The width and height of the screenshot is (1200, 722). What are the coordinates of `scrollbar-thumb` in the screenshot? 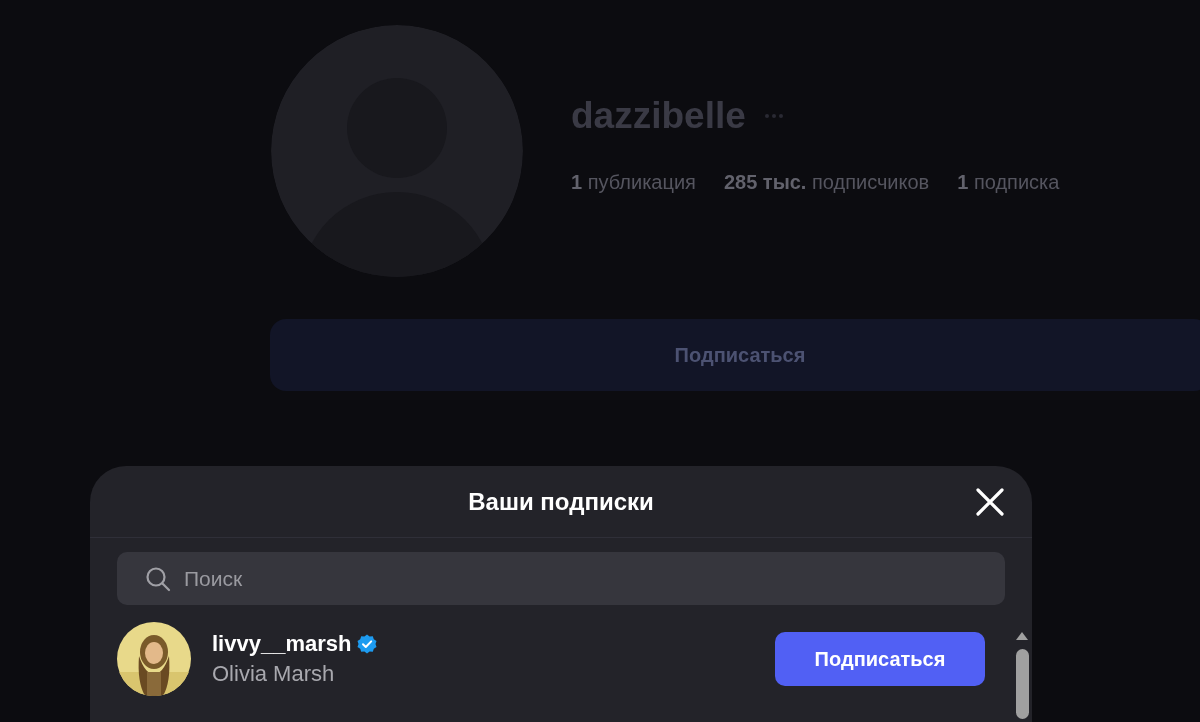 It's located at (1022, 684).